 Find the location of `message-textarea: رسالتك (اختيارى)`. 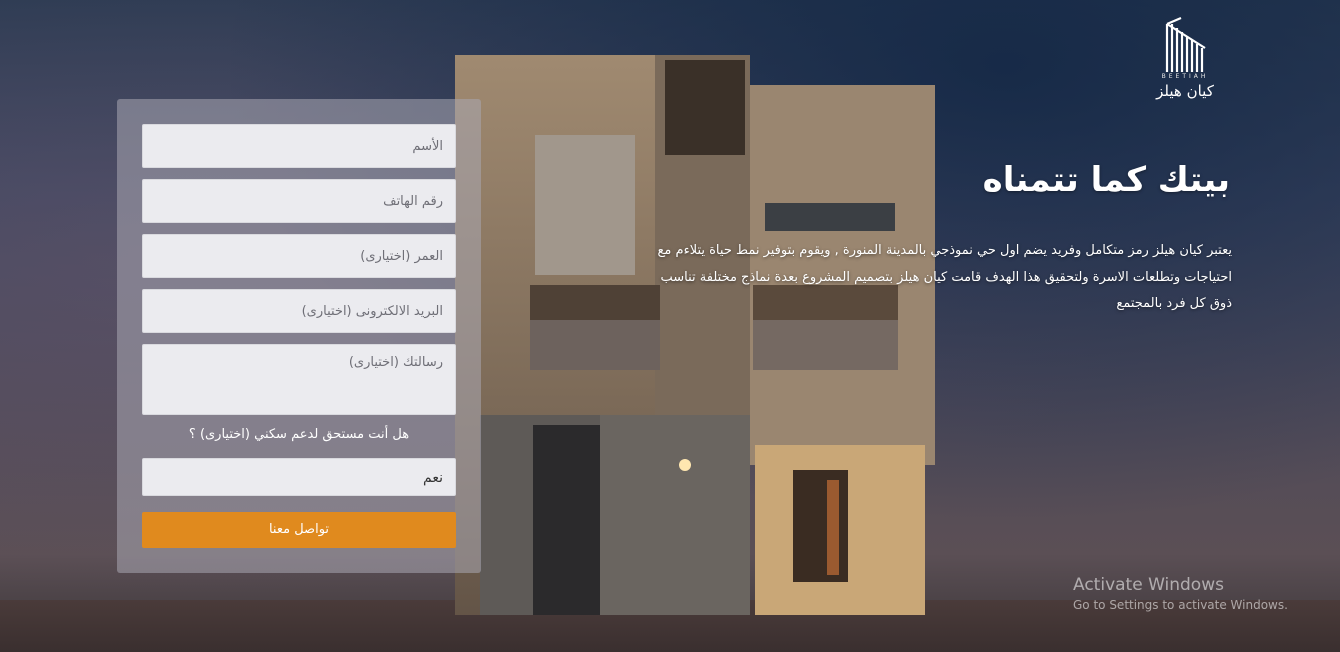

message-textarea: رسالتك (اختيارى) is located at coordinates (299, 379).